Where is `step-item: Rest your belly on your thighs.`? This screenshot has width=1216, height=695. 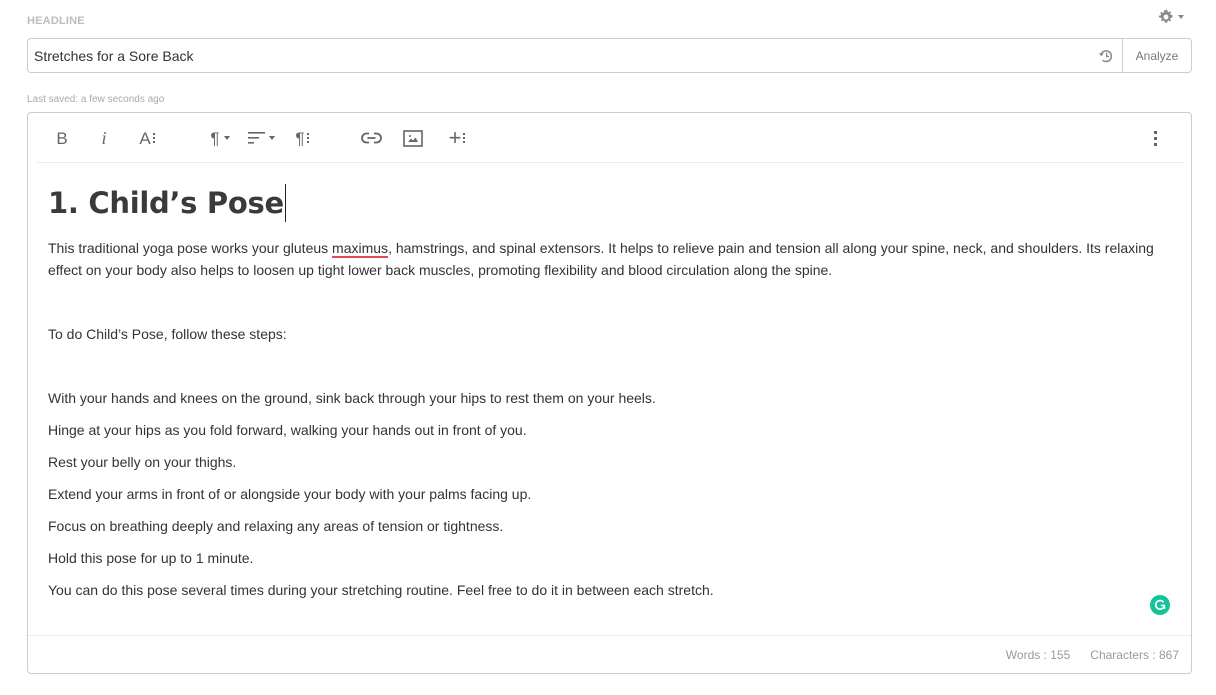 step-item: Rest your belly on your thighs. is located at coordinates (142, 462).